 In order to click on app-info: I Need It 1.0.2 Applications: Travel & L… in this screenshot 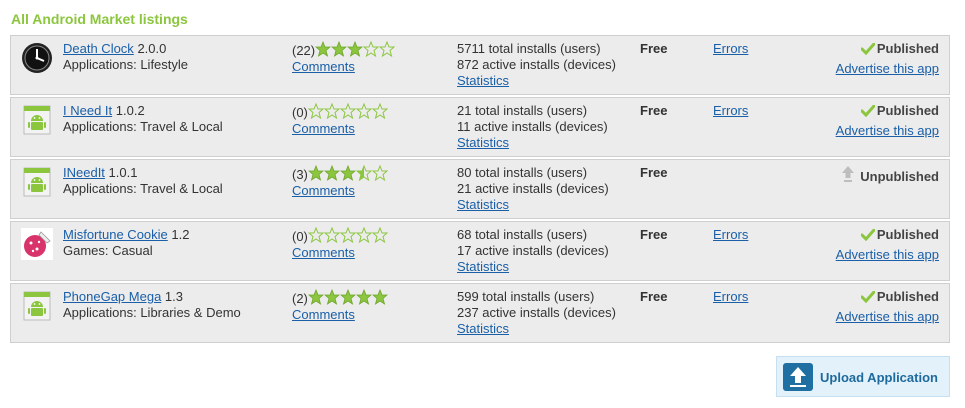, I will do `click(143, 119)`.